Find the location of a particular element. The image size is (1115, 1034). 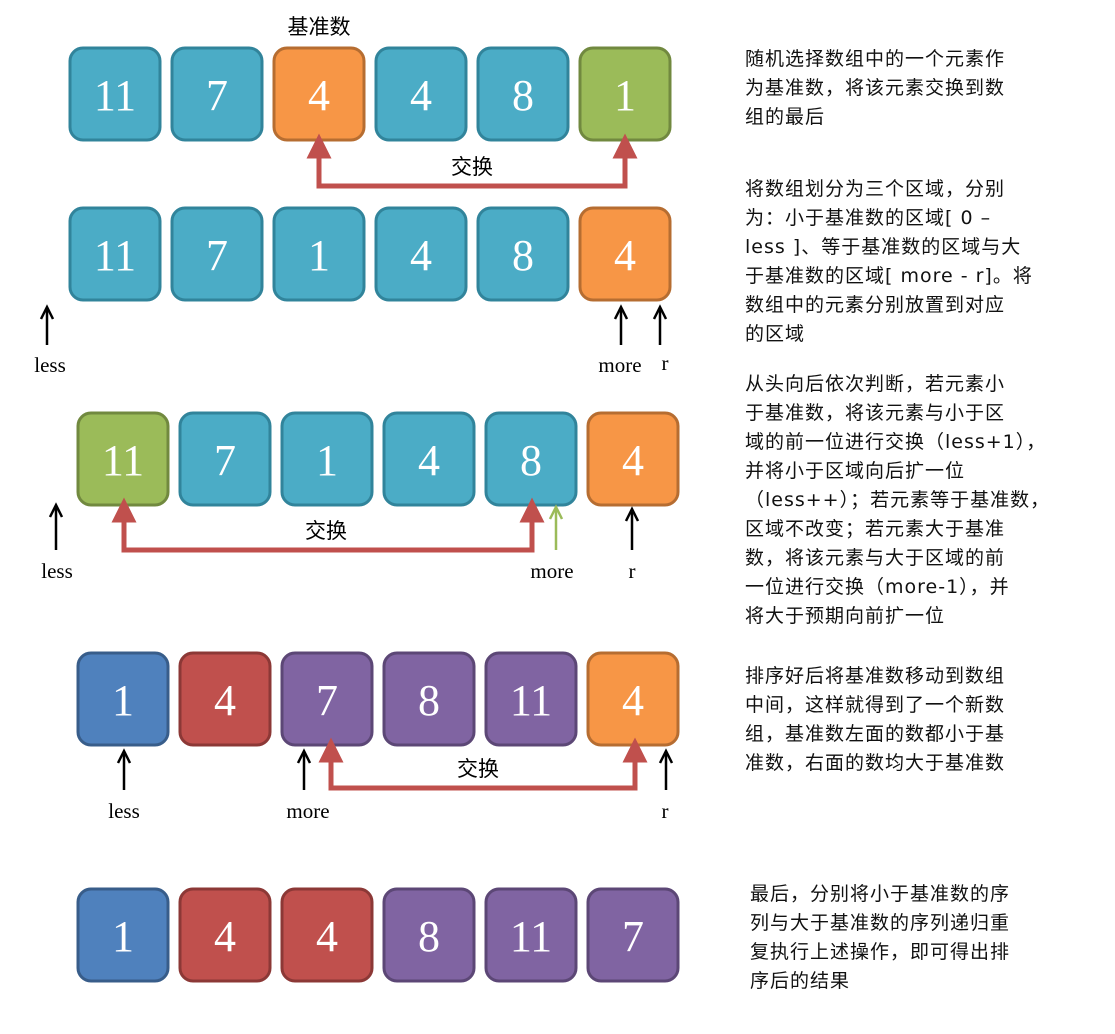

step3-cell-4-value: 8 is located at coordinates (531, 460).